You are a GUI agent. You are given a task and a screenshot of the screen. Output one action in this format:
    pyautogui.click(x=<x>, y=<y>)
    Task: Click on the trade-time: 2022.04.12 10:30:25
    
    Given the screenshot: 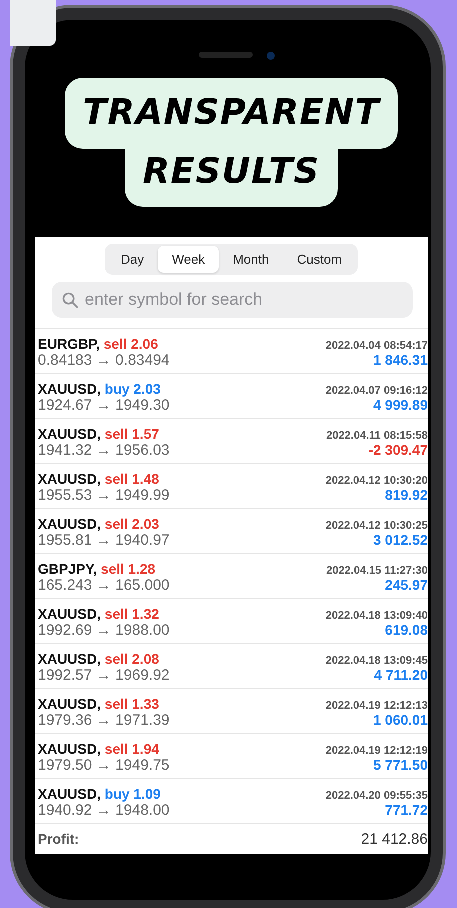 What is the action you would take?
    pyautogui.click(x=377, y=526)
    